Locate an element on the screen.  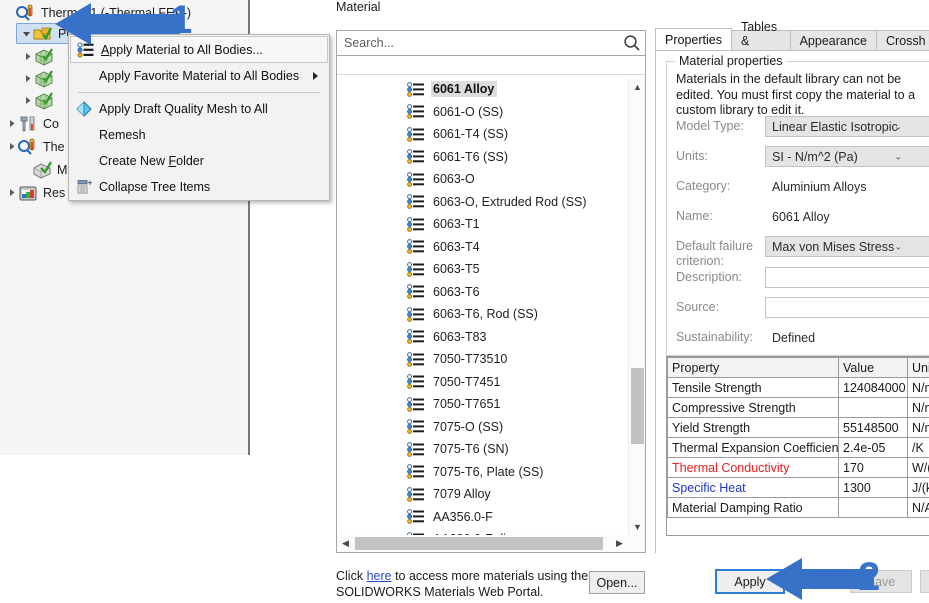
scrollbar-corner is located at coordinates (636, 543).